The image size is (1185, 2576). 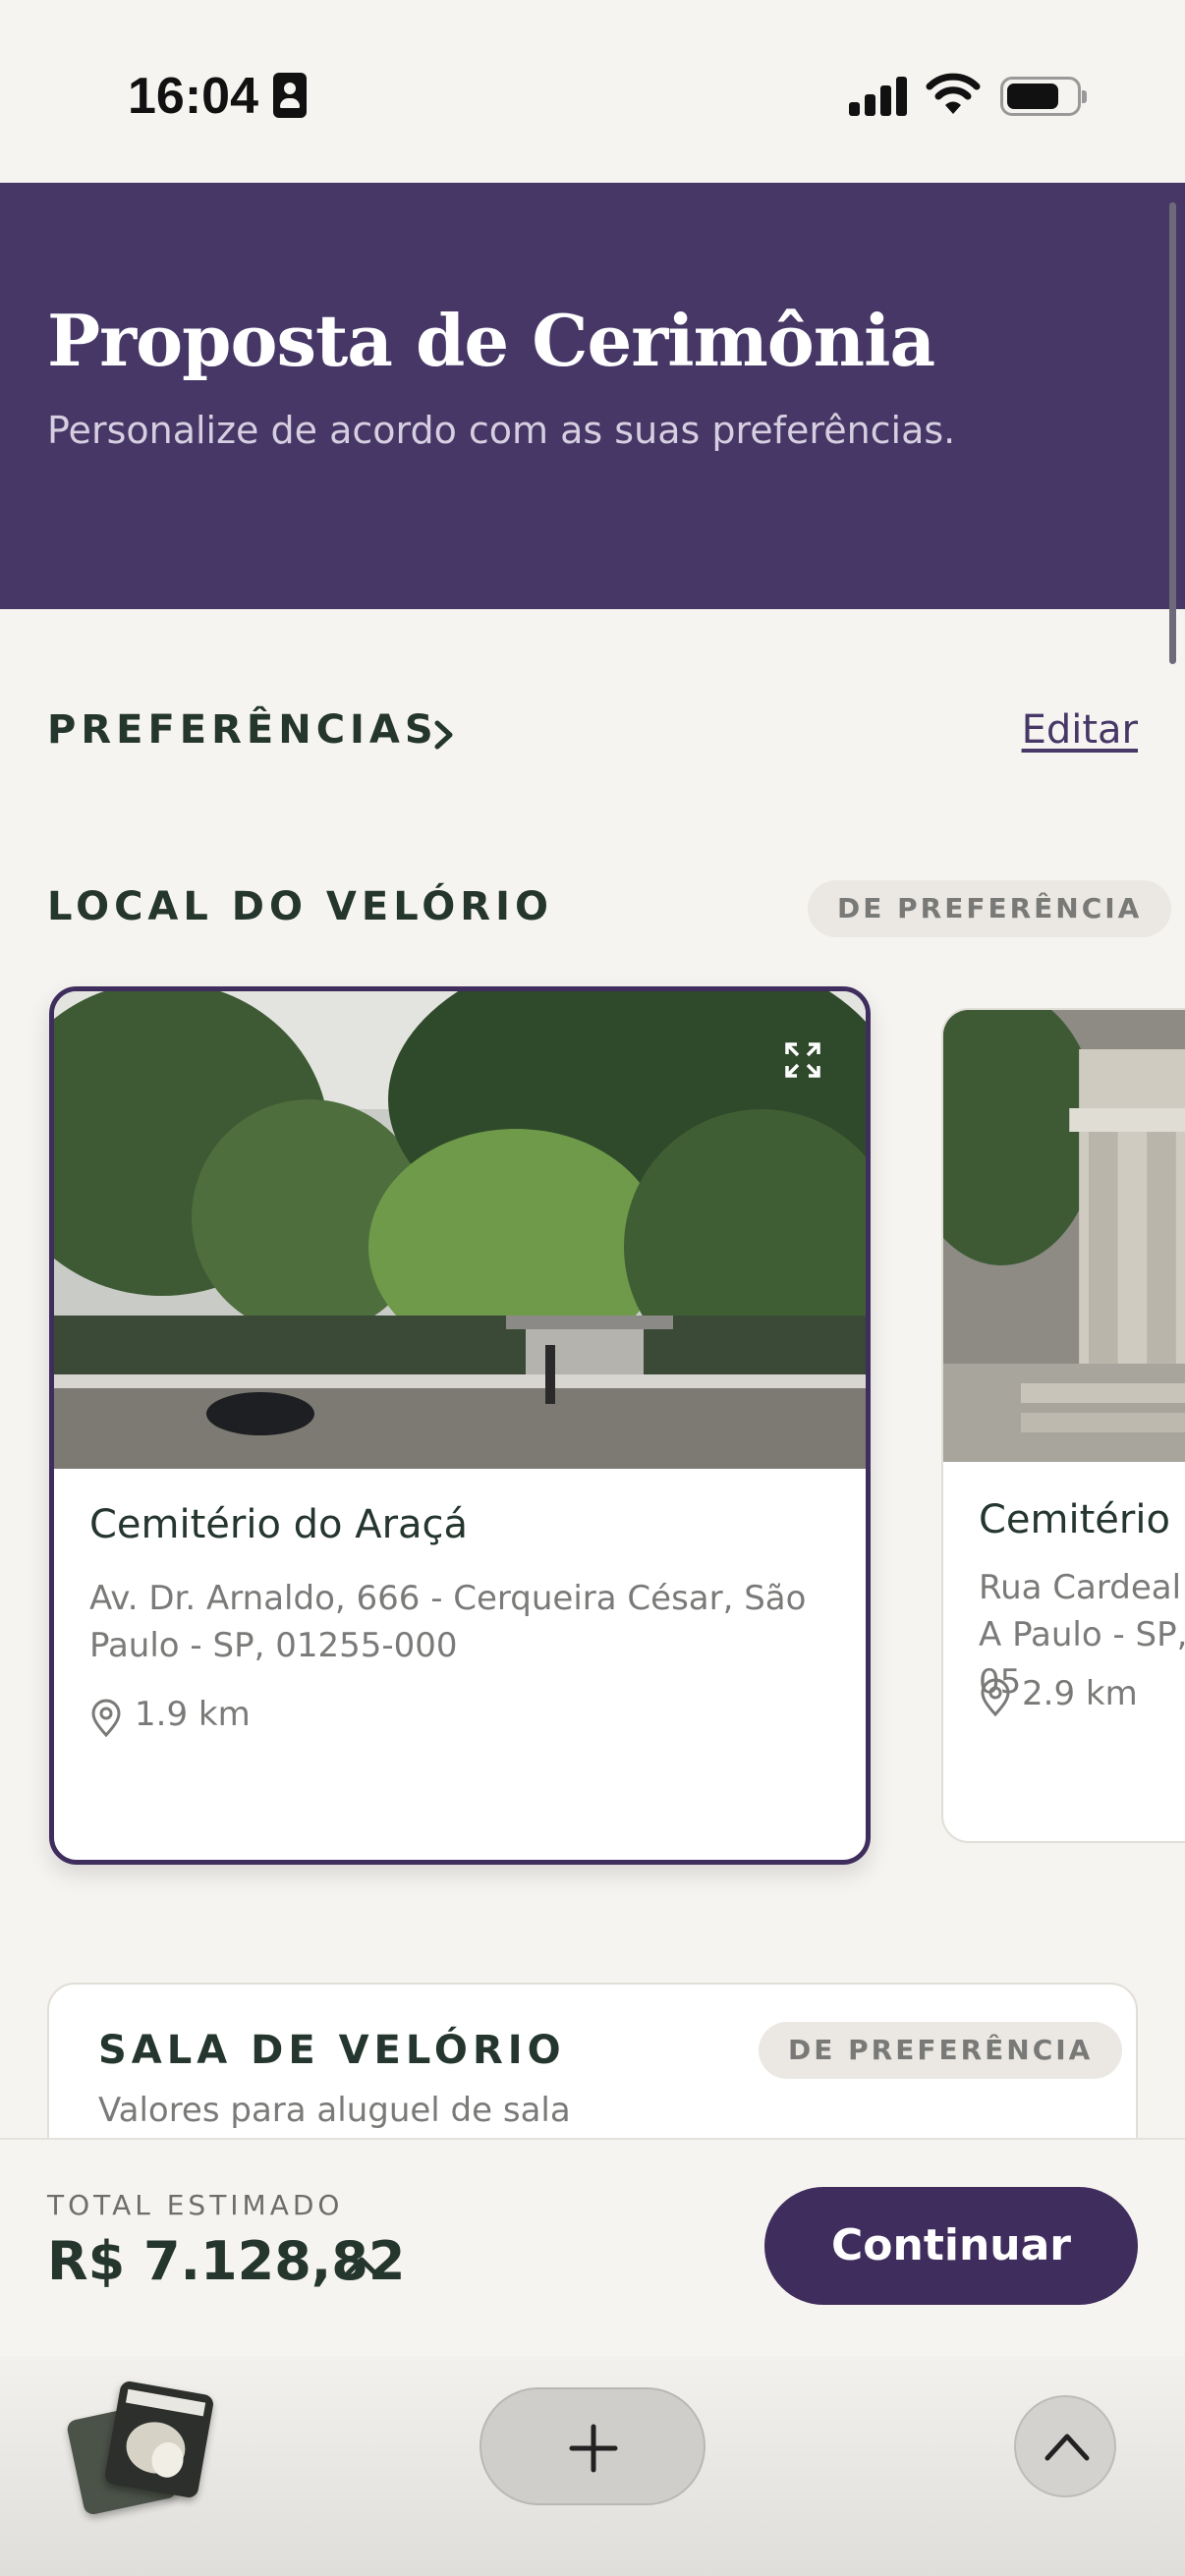 What do you see at coordinates (803, 1060) in the screenshot?
I see `expand-icon` at bounding box center [803, 1060].